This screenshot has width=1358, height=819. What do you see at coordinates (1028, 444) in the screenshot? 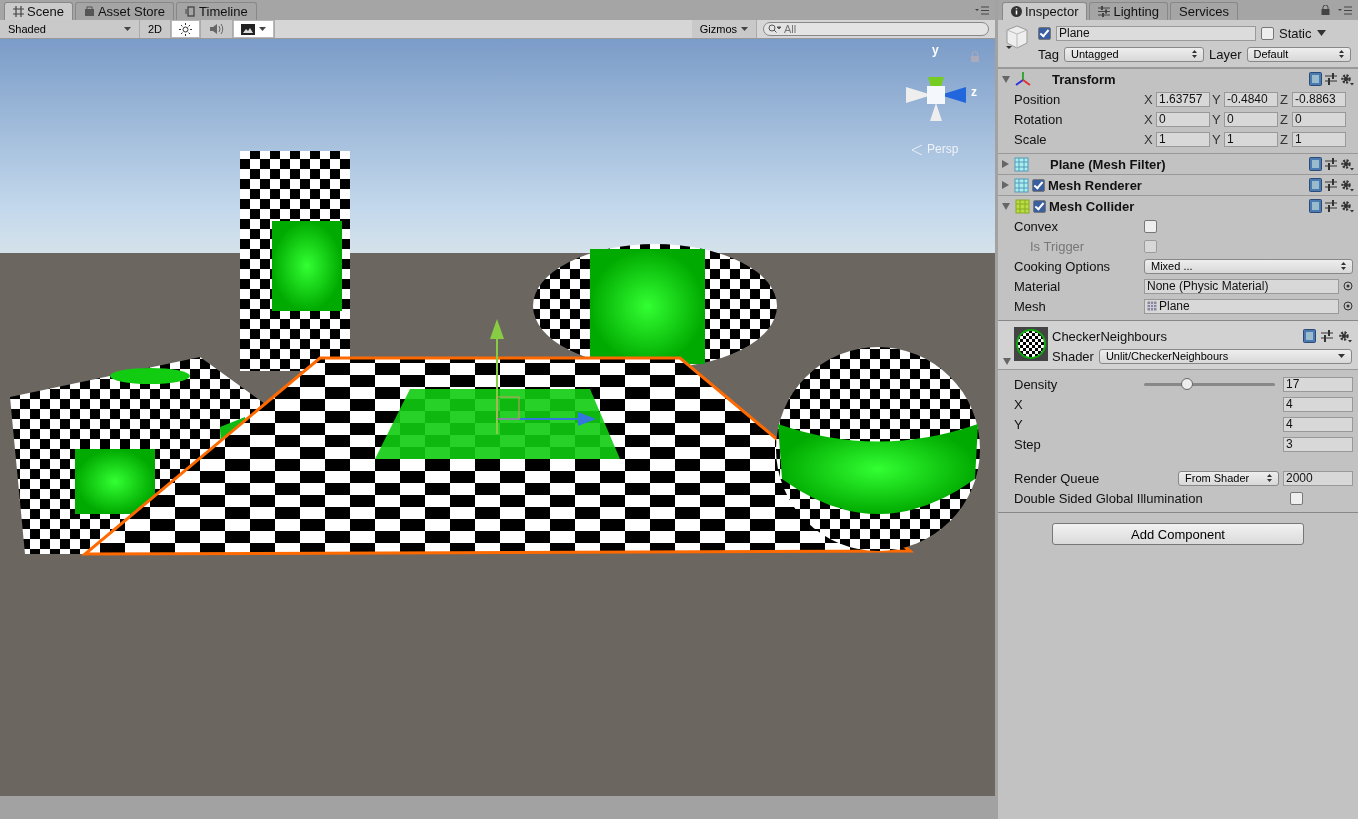
I see `property-label: Step` at bounding box center [1028, 444].